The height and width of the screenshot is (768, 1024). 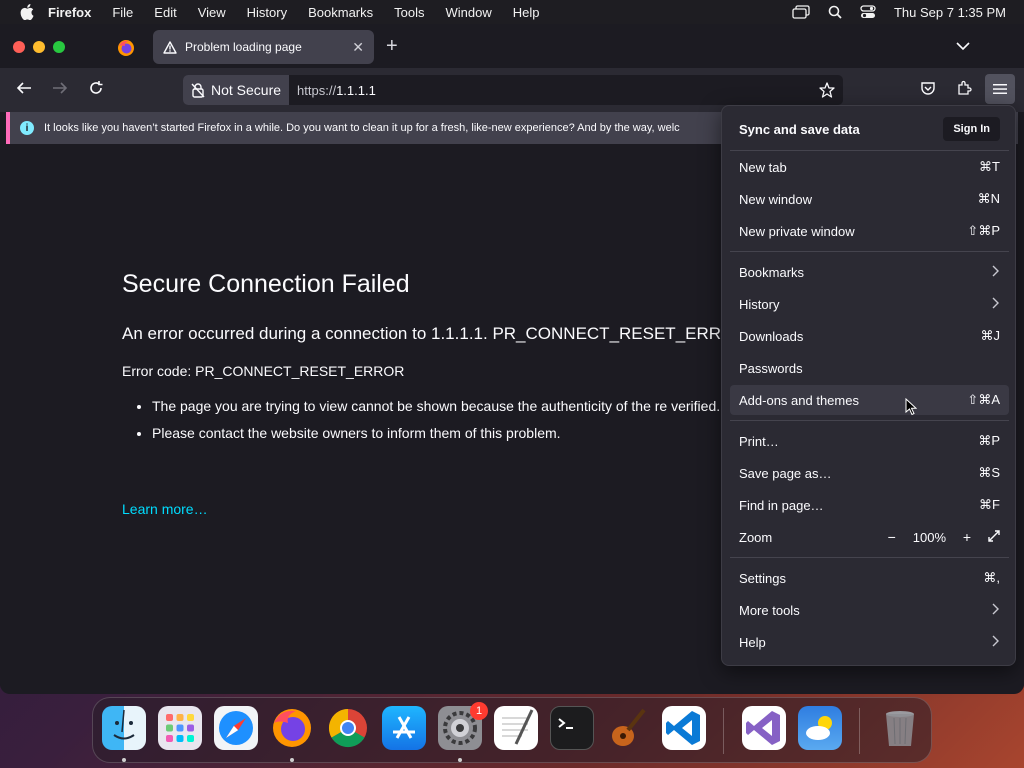 I want to click on back-arrow-icon, so click(x=24, y=88).